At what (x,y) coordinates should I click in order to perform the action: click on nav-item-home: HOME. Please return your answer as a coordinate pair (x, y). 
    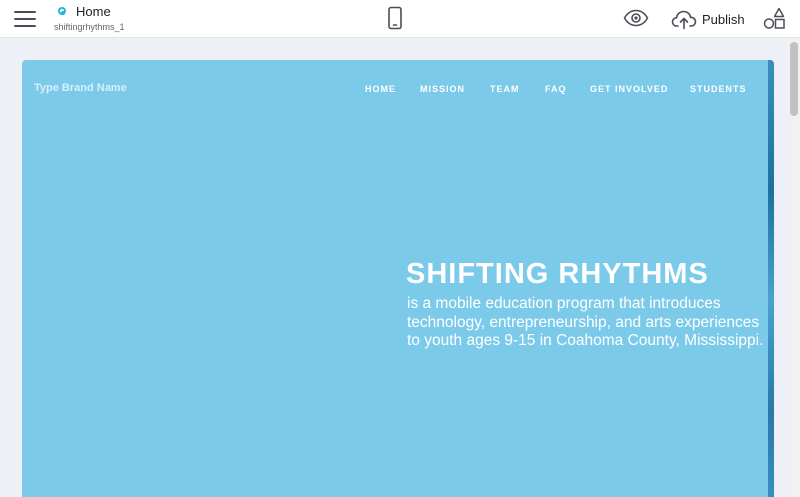
    Looking at the image, I should click on (380, 89).